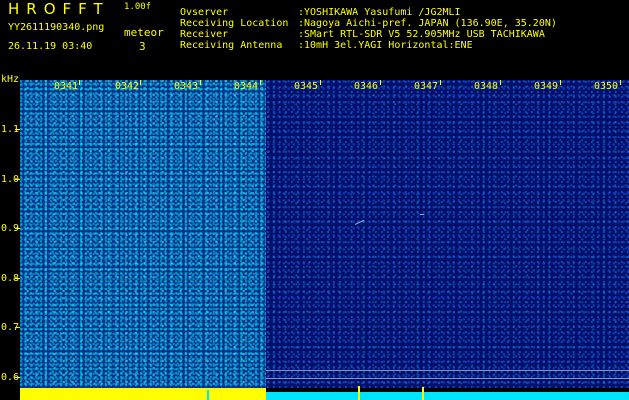 The image size is (629, 400). Describe the element at coordinates (143, 394) in the screenshot. I see `power-bar-high` at that location.